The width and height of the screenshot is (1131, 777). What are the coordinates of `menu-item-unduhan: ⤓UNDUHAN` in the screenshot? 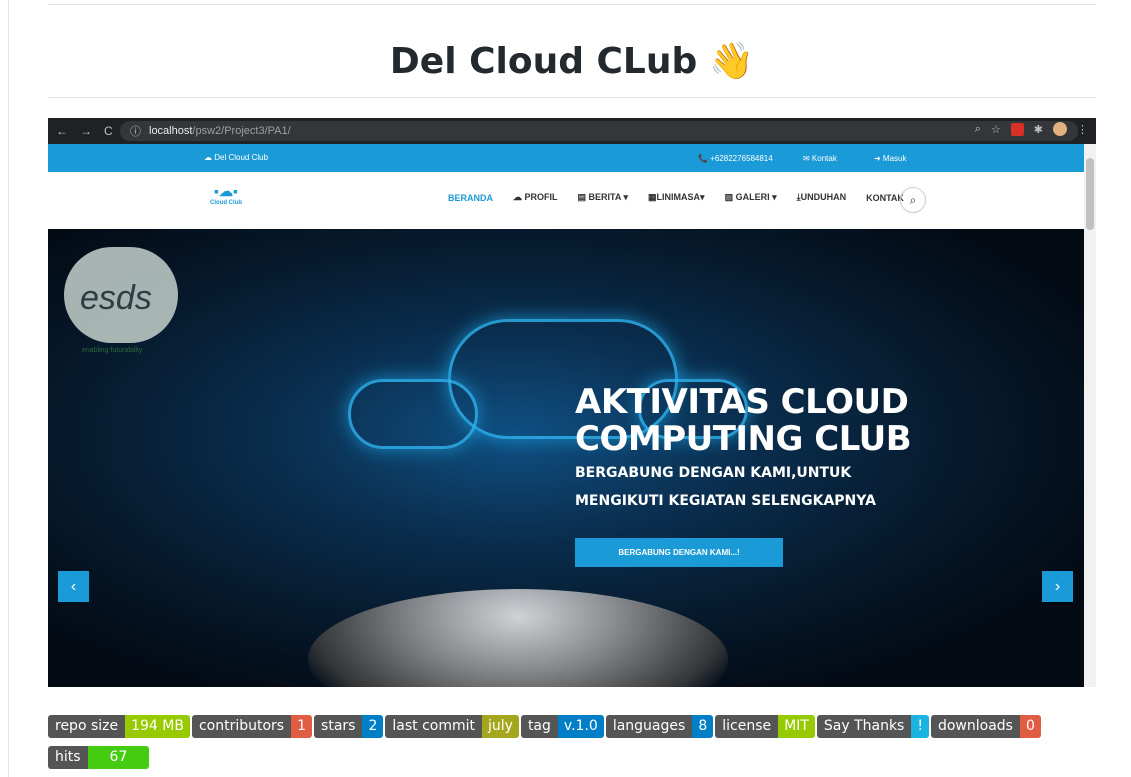 It's located at (821, 197).